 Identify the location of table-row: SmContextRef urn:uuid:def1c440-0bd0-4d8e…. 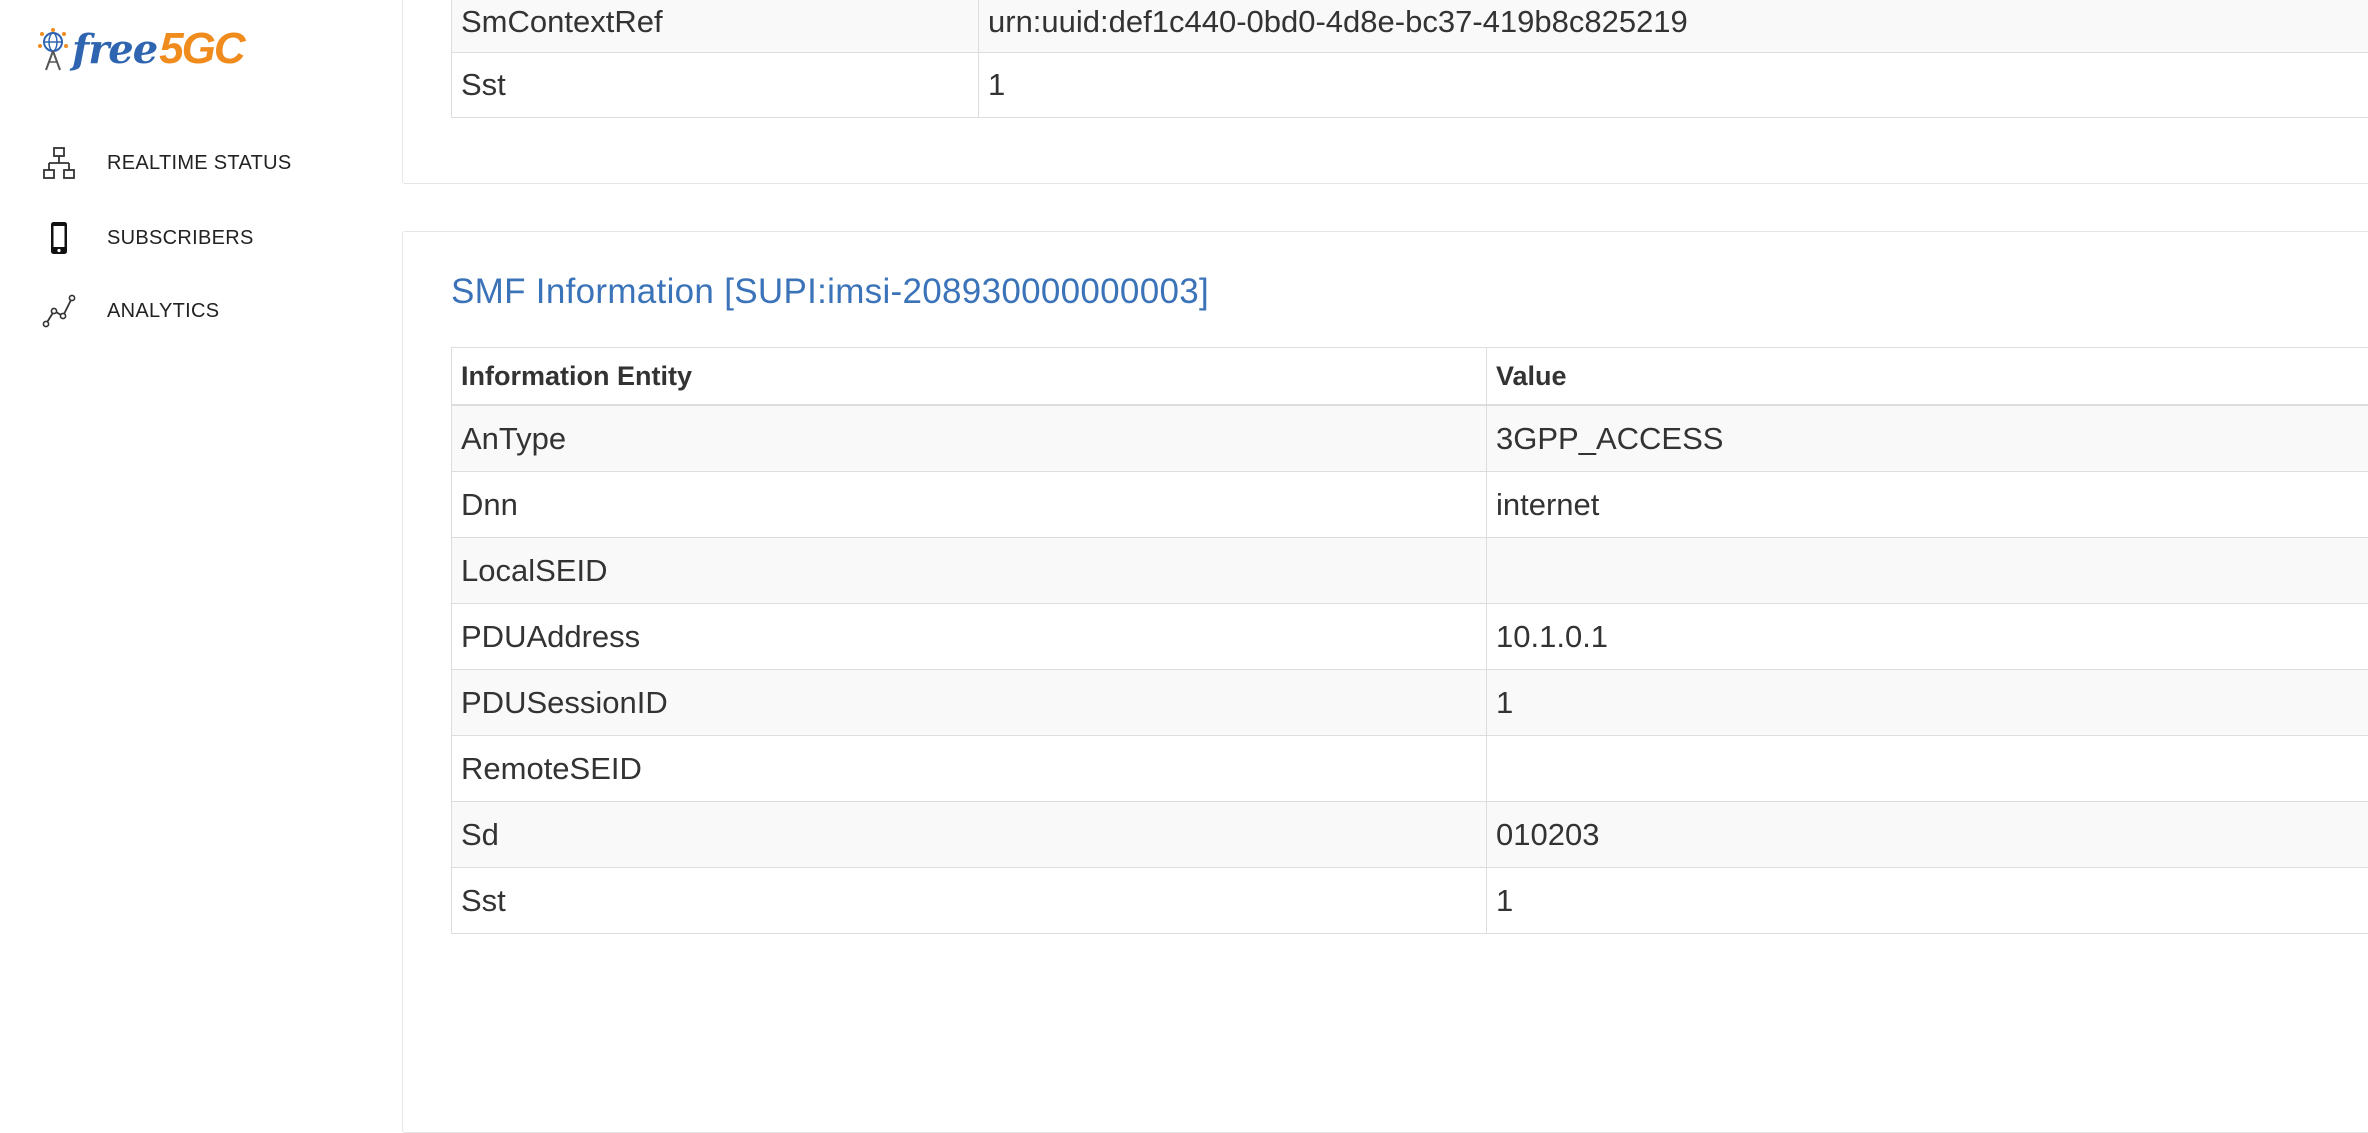
(1410, 26).